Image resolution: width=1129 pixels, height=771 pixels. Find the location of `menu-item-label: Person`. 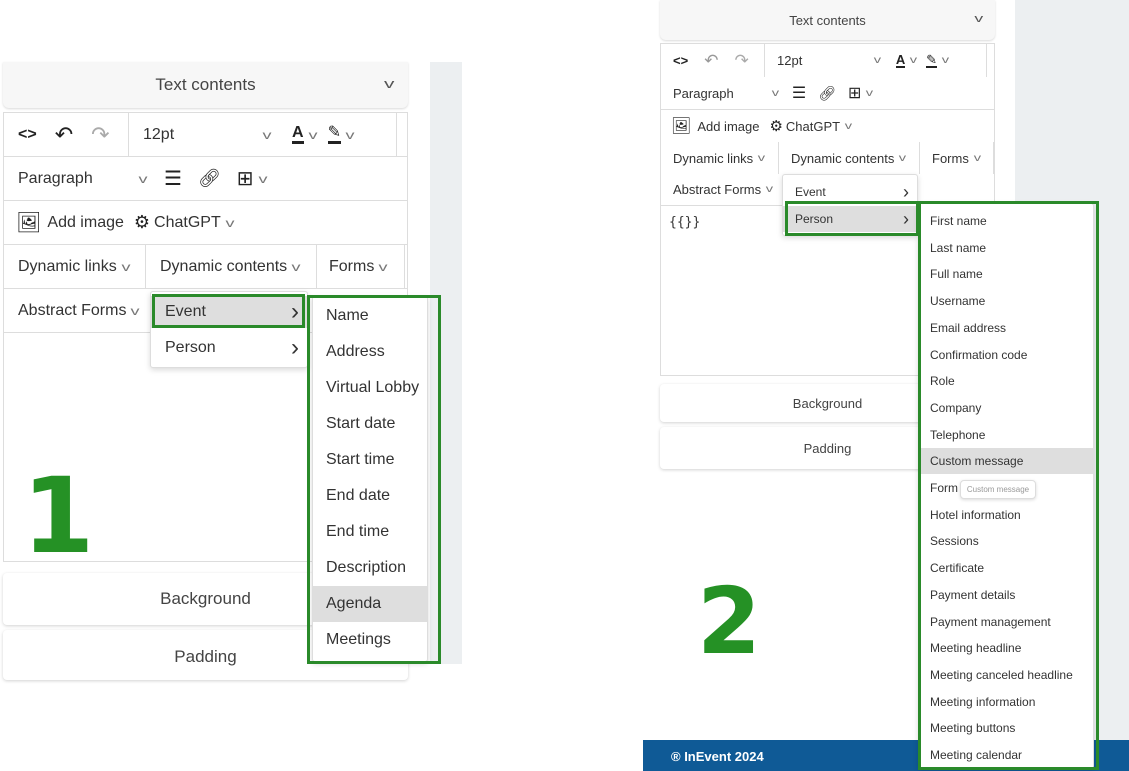

menu-item-label: Person is located at coordinates (190, 347).